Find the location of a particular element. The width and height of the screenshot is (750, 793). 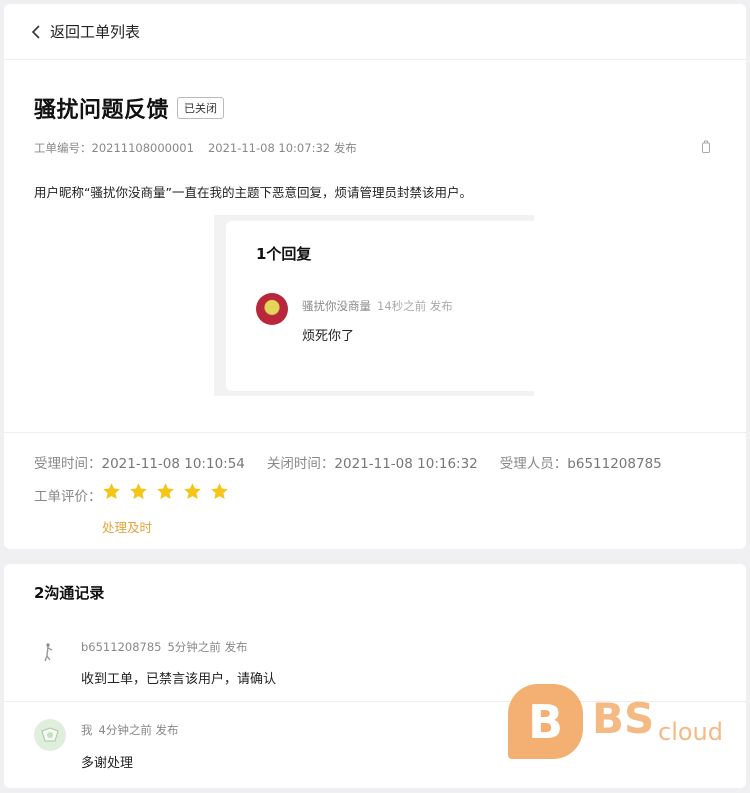

reply-meta: 骚扰你没商量 14秒之前 发布 is located at coordinates (377, 306).